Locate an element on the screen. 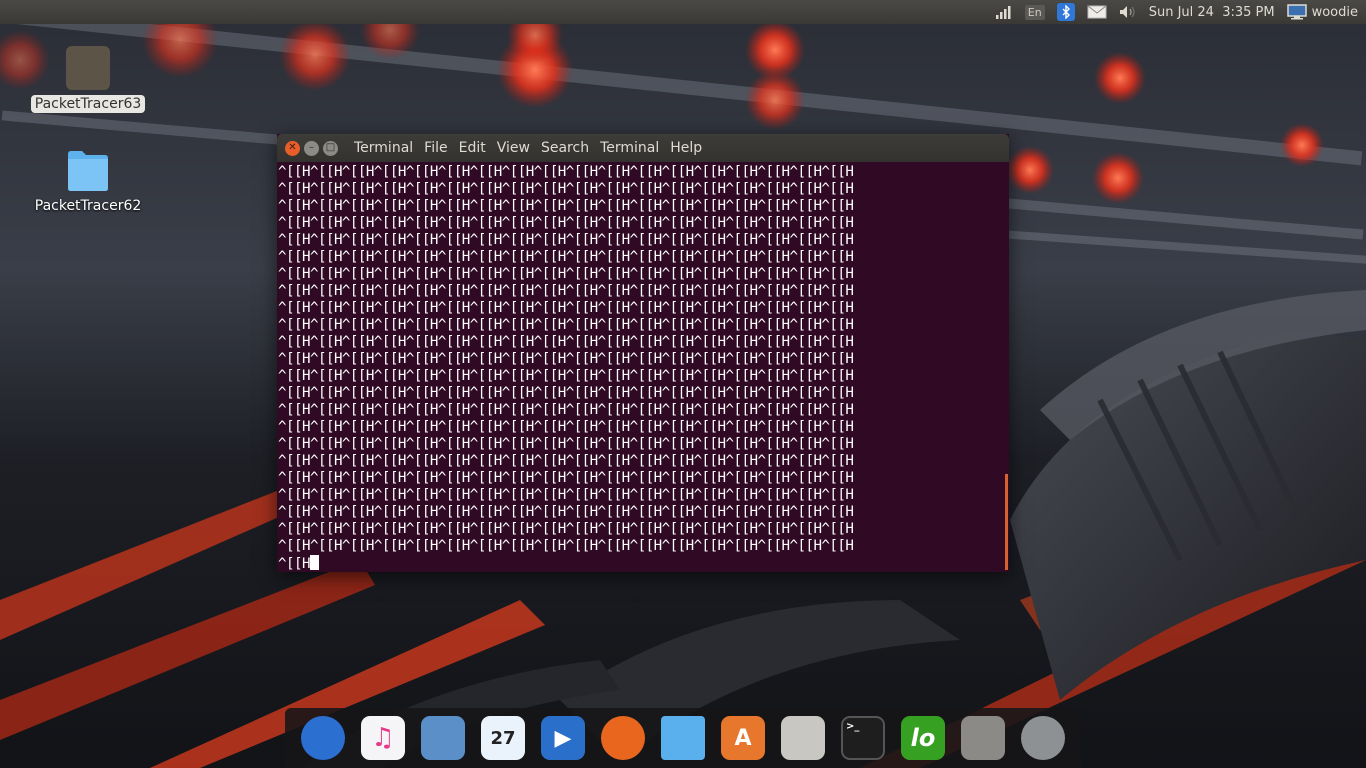 This screenshot has width=1366, height=768. system-preferences-icon is located at coordinates (1043, 738).